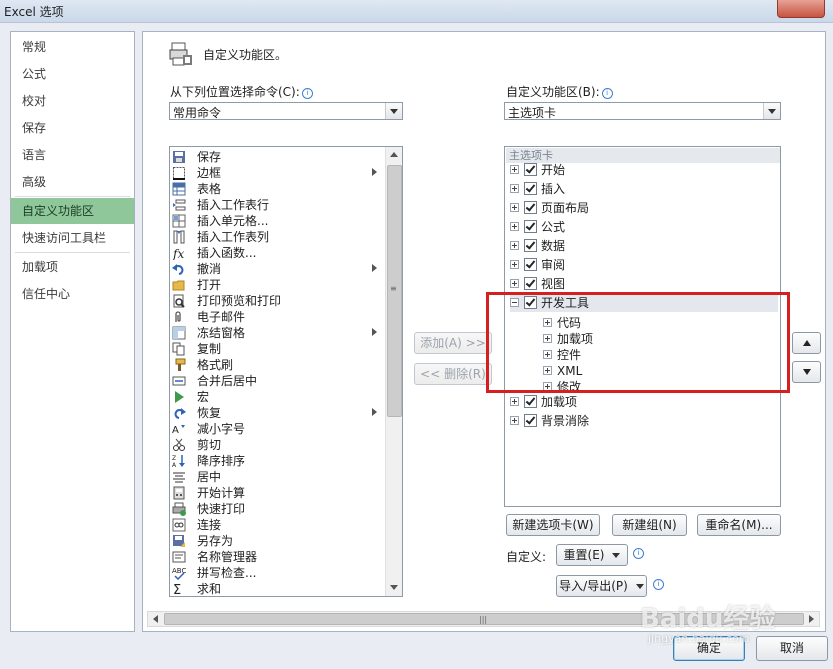 This screenshot has height=669, width=833. Describe the element at coordinates (644, 227) in the screenshot. I see `tree-node-formulas: 公式` at that location.